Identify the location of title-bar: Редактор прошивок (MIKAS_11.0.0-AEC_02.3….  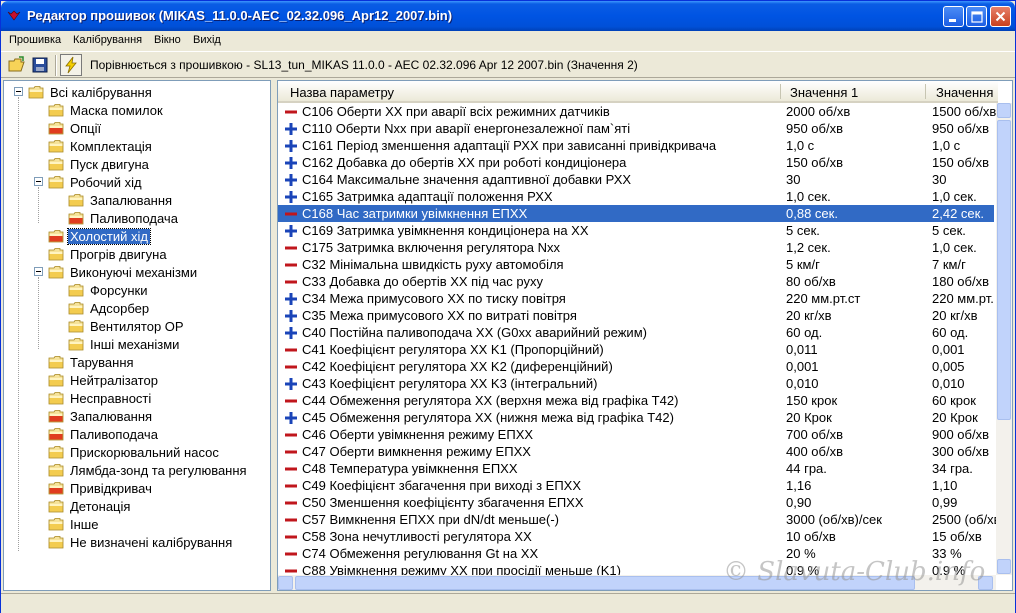
(508, 16).